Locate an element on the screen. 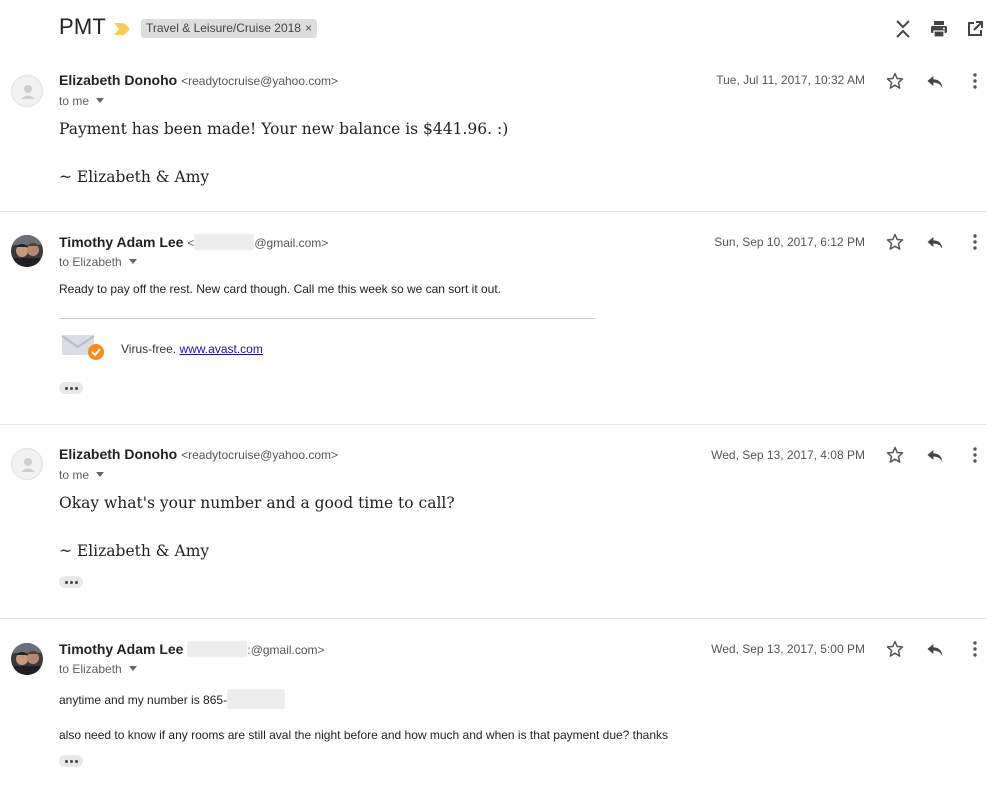 The width and height of the screenshot is (992, 808). message-date: Tue, Jul 11, 2017, 10:32 AM is located at coordinates (790, 80).